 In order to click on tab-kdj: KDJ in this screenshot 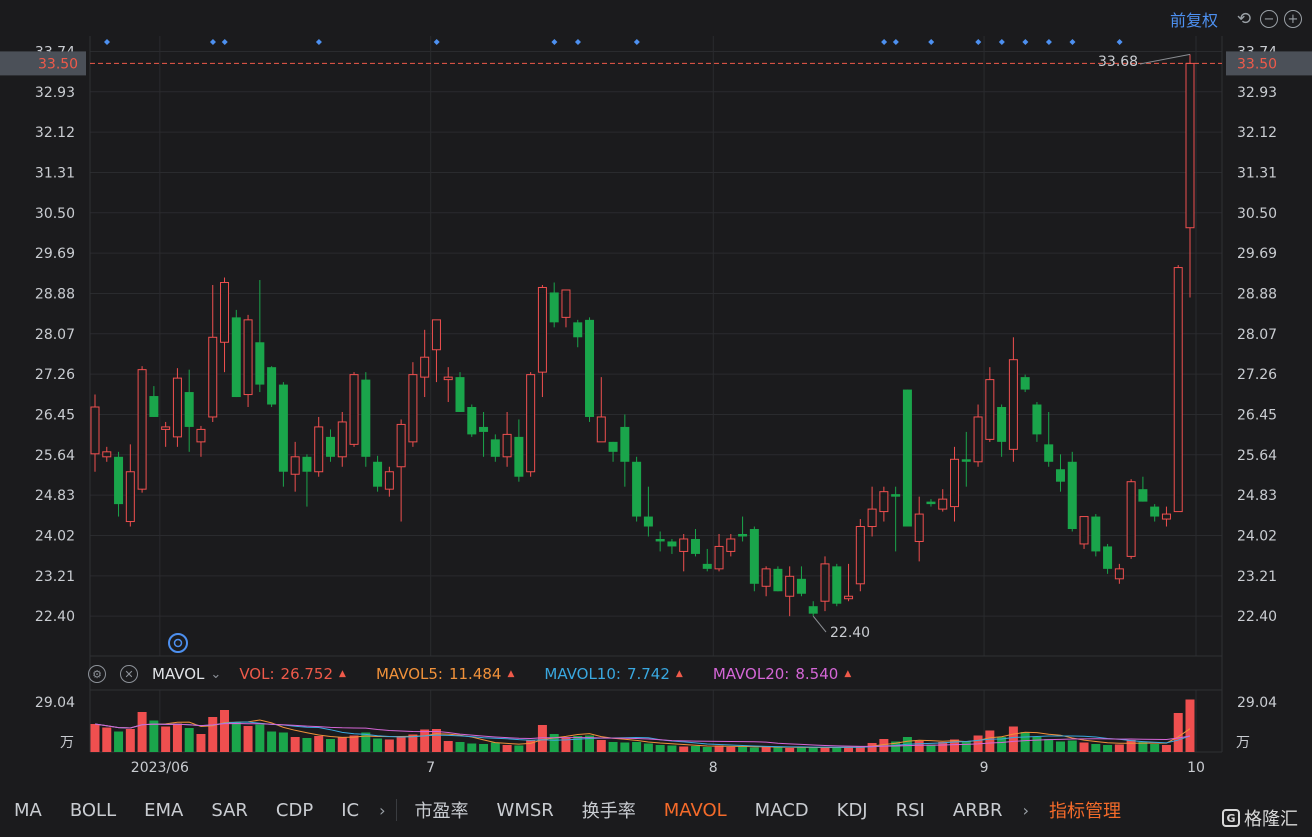, I will do `click(852, 810)`.